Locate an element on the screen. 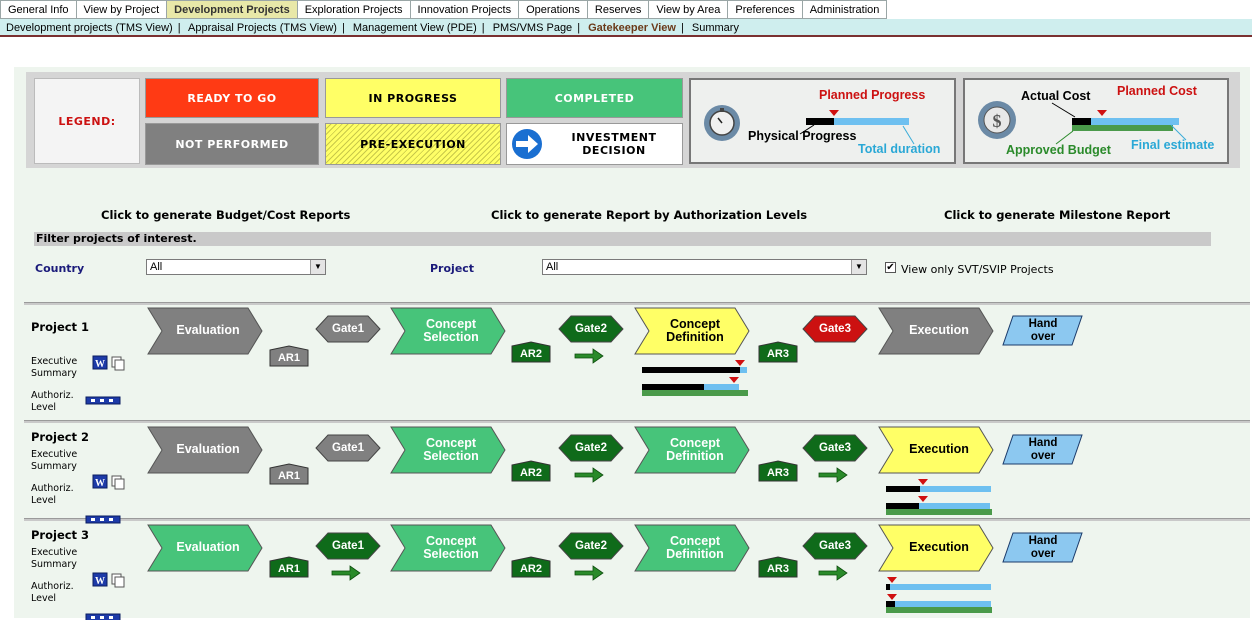  project-3-gate1-arrow-icon is located at coordinates (346, 573).